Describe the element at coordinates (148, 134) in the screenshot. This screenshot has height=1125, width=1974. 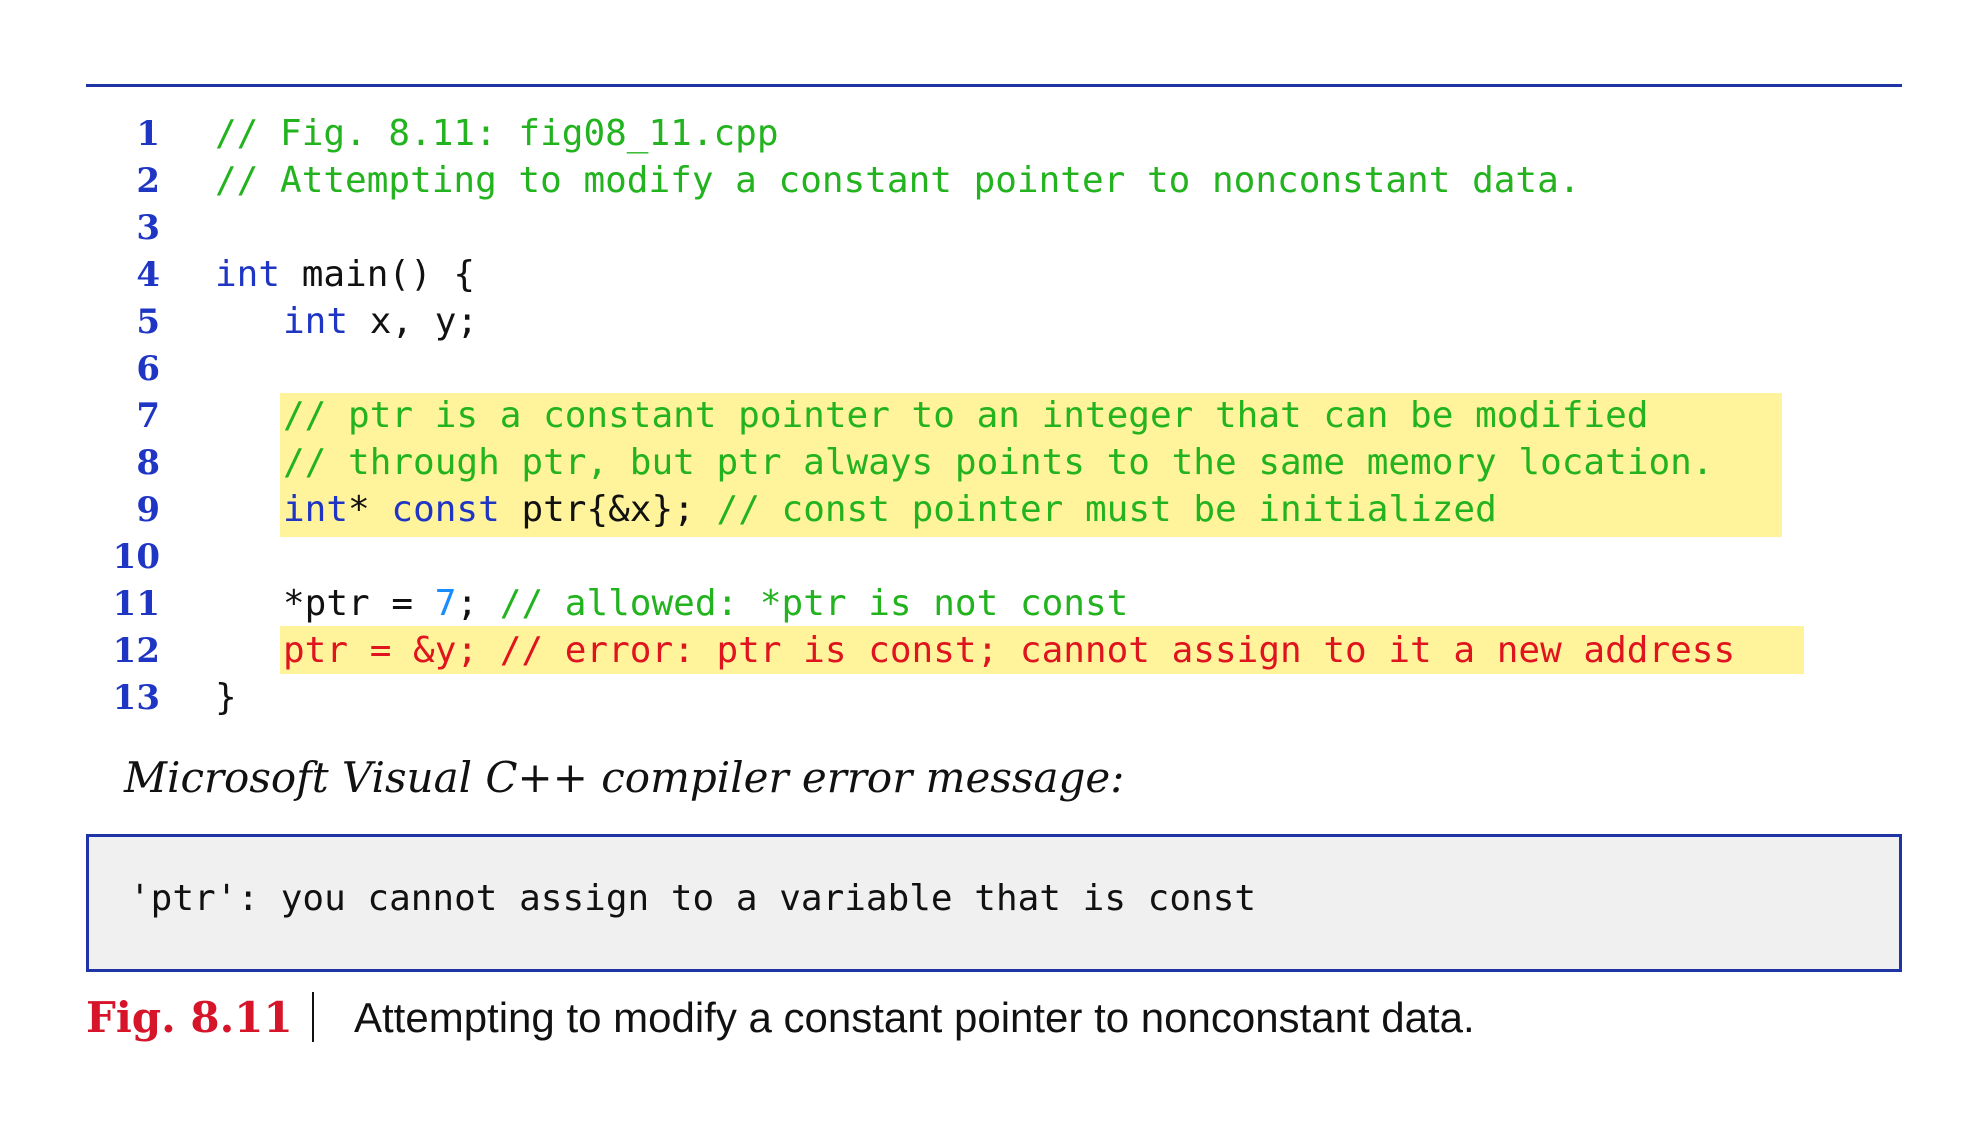
I see `line-number: 1` at that location.